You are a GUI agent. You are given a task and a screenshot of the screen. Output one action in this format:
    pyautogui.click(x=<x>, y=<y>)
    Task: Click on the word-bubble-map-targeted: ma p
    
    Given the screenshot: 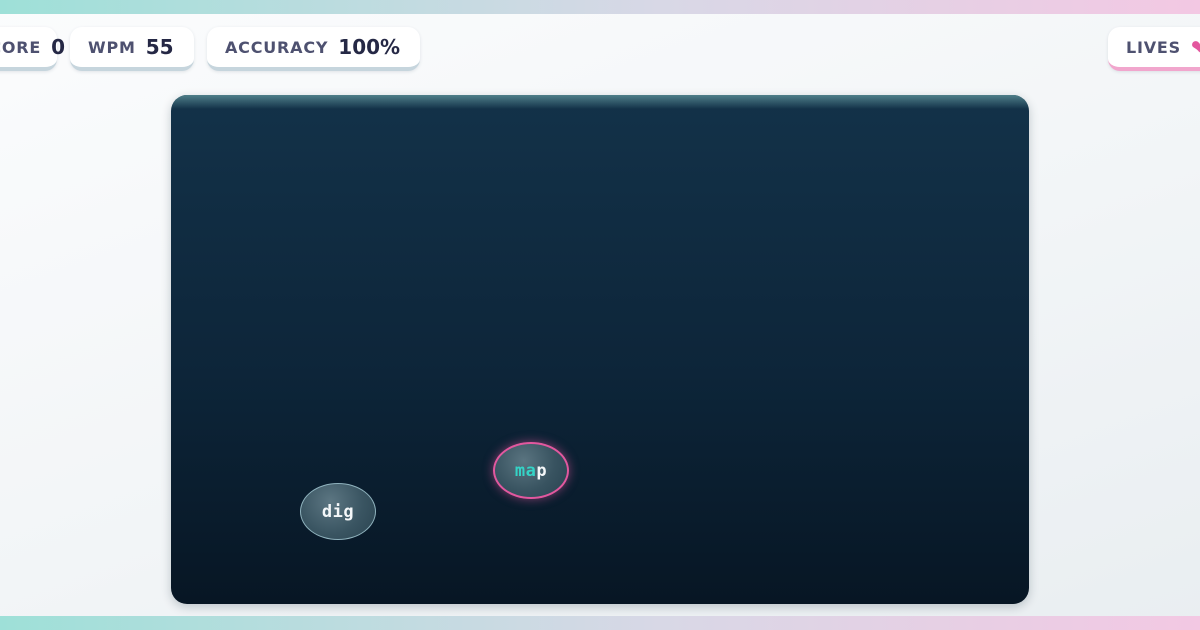 What is the action you would take?
    pyautogui.click(x=531, y=470)
    